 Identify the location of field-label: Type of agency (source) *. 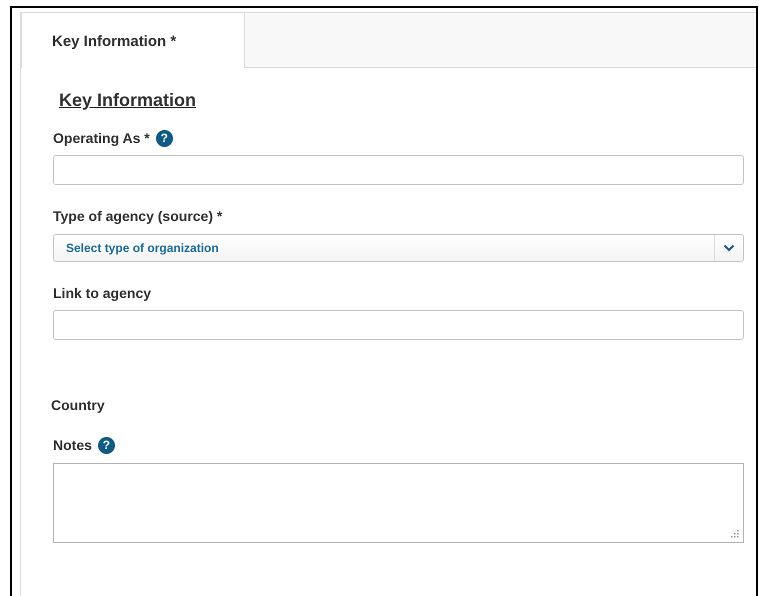
(137, 216).